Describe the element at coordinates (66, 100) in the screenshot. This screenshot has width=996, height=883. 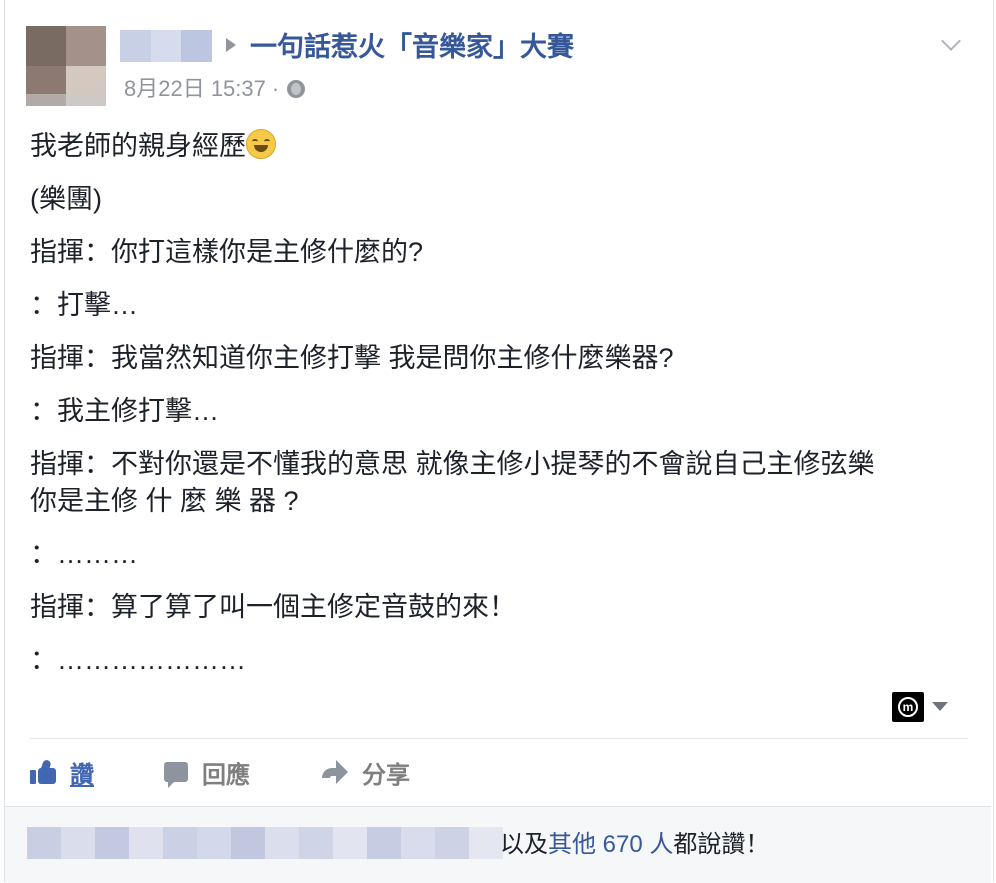
I see `avatar-blur` at that location.